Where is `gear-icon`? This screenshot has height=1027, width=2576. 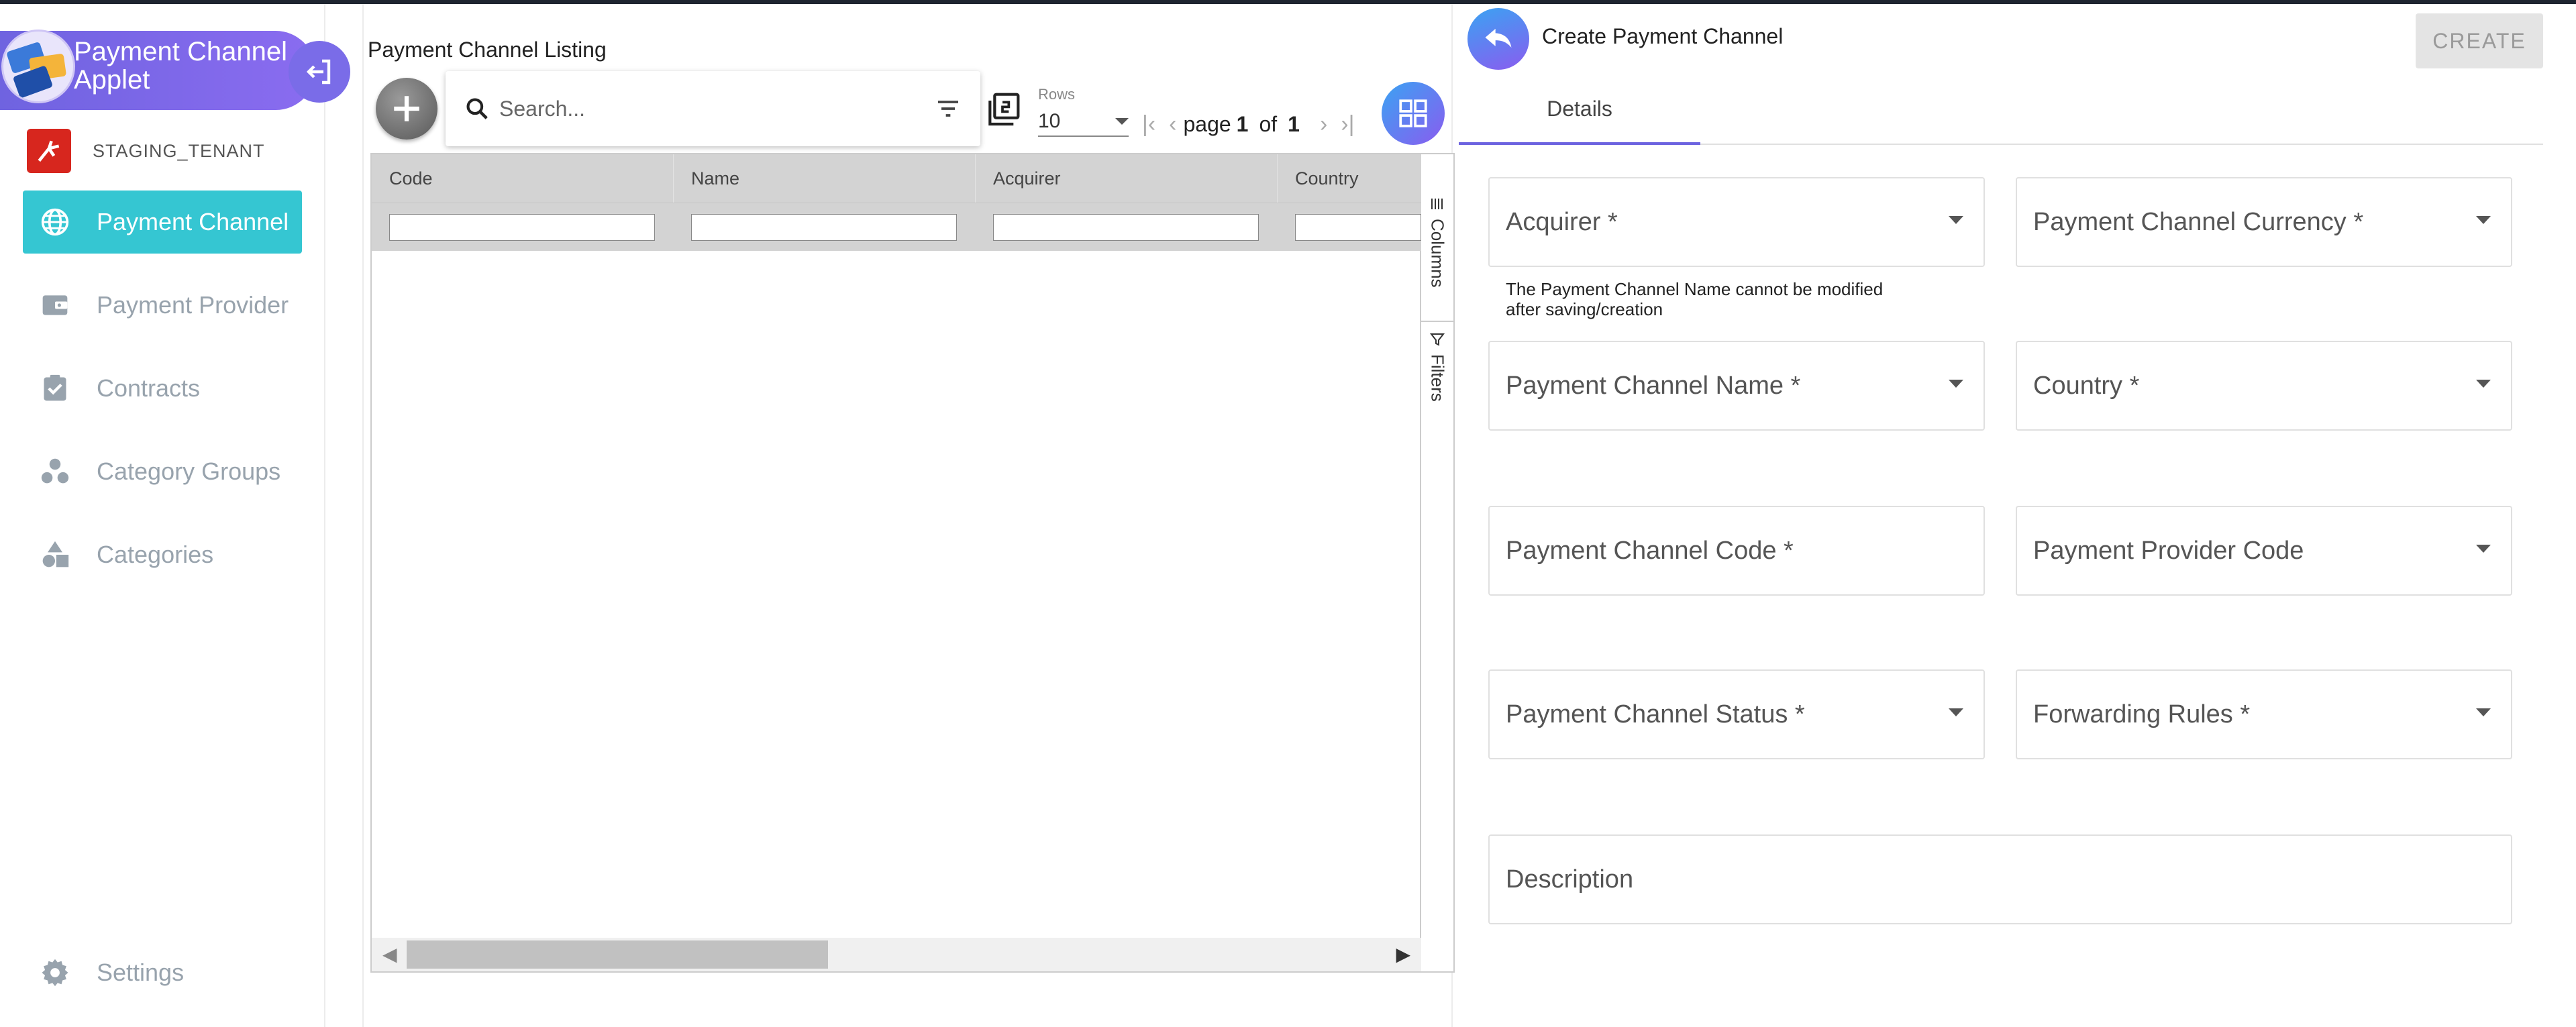
gear-icon is located at coordinates (55, 973).